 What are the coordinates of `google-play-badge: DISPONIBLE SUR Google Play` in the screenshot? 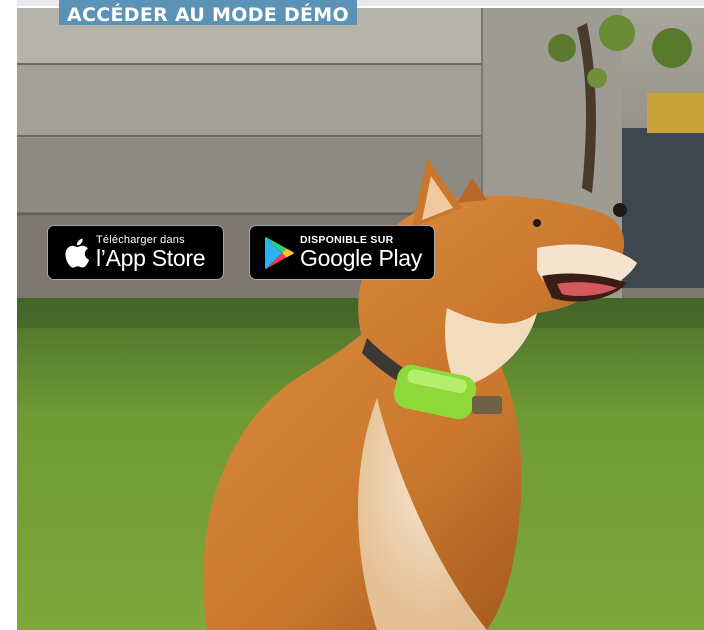 It's located at (342, 252).